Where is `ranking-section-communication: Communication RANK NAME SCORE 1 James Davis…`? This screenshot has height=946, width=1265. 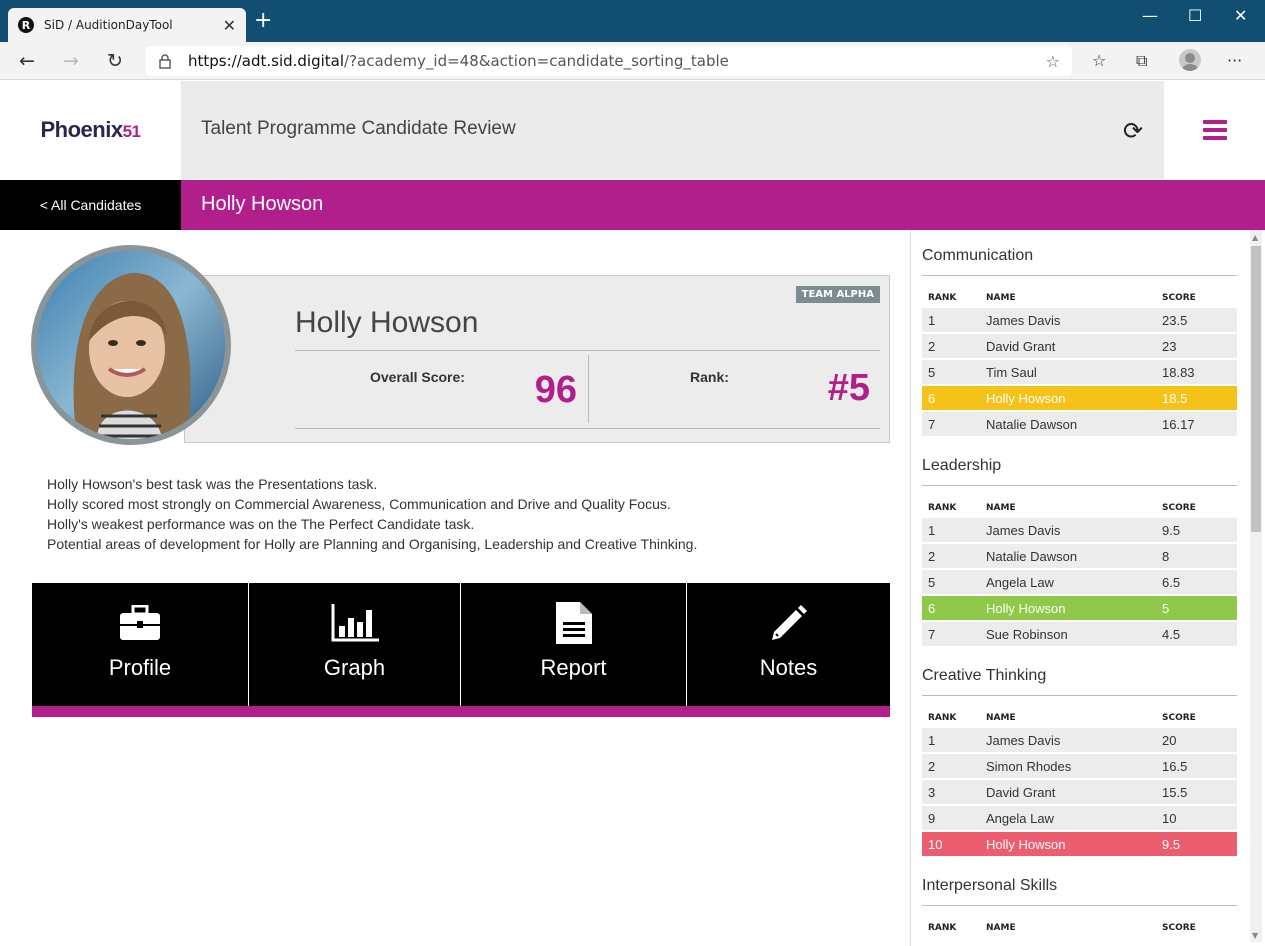 ranking-section-communication: Communication RANK NAME SCORE 1 James Davis… is located at coordinates (1079, 342).